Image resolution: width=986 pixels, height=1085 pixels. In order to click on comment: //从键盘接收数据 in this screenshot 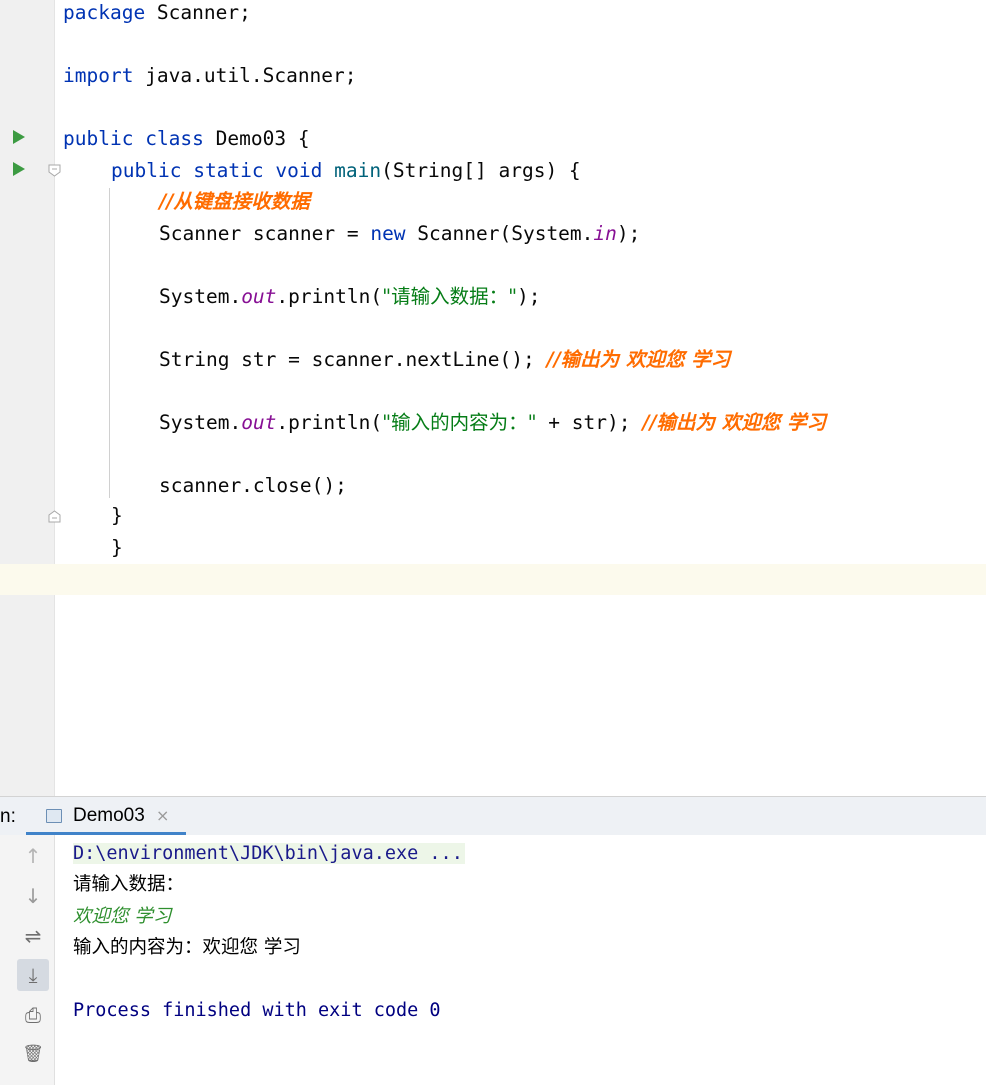, I will do `click(234, 201)`.